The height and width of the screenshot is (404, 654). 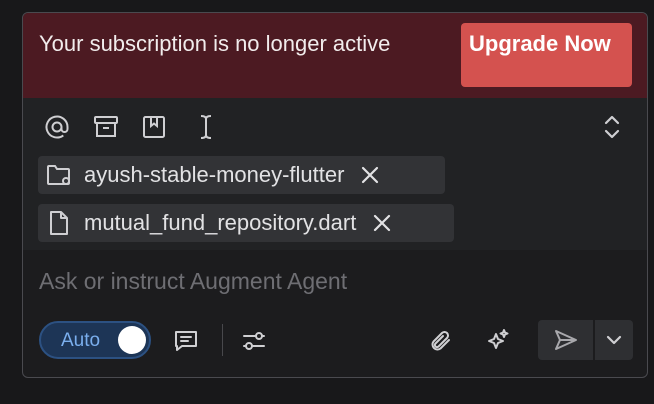 What do you see at coordinates (498, 341) in the screenshot?
I see `sparkle-icon` at bounding box center [498, 341].